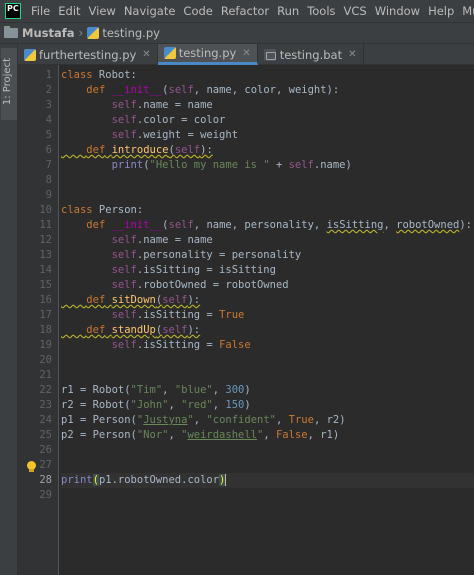 The width and height of the screenshot is (474, 575). I want to click on code-line: self.weight = weight, so click(149, 135).